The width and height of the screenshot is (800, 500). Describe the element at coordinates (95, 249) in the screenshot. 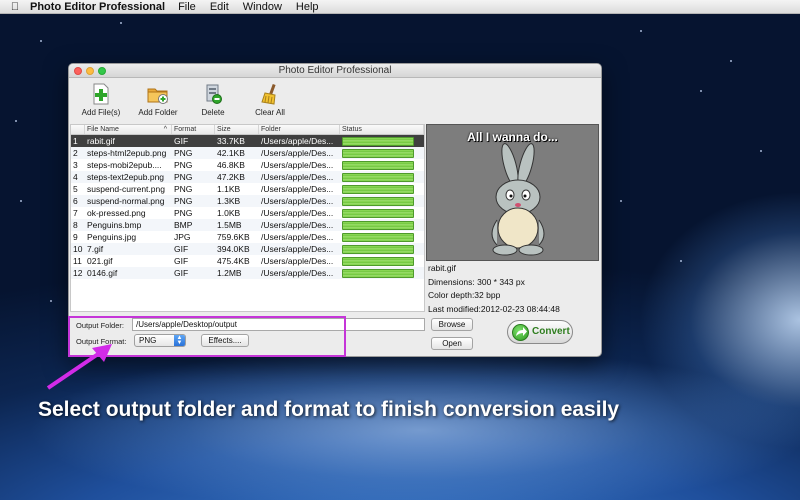

I see `row-file-name: 7.gif` at that location.